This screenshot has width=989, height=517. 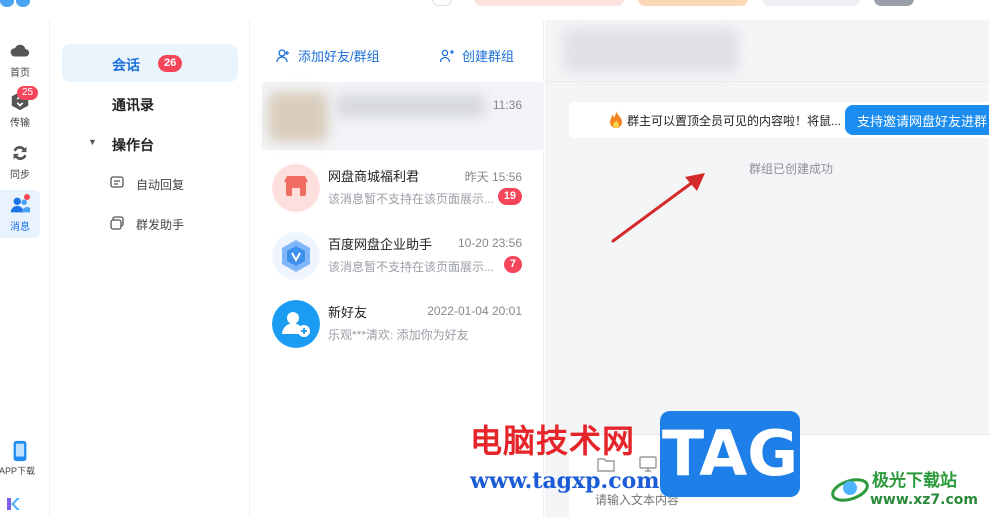 I want to click on shop-avatar-icon, so click(x=296, y=188).